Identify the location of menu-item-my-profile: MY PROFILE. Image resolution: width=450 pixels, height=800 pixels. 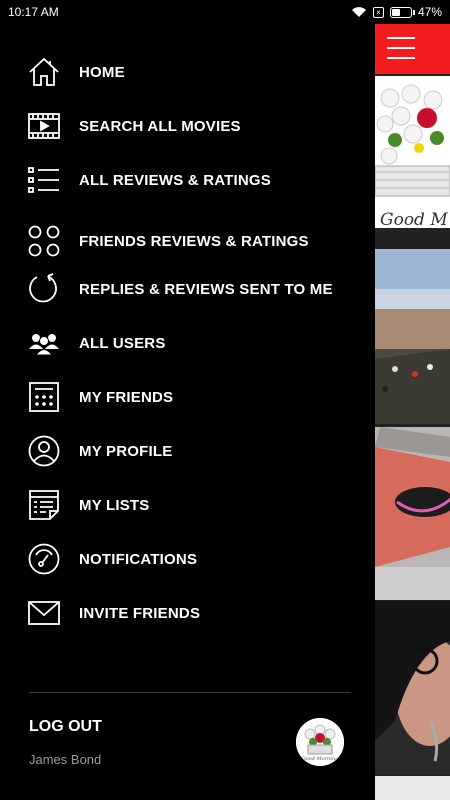
(193, 451).